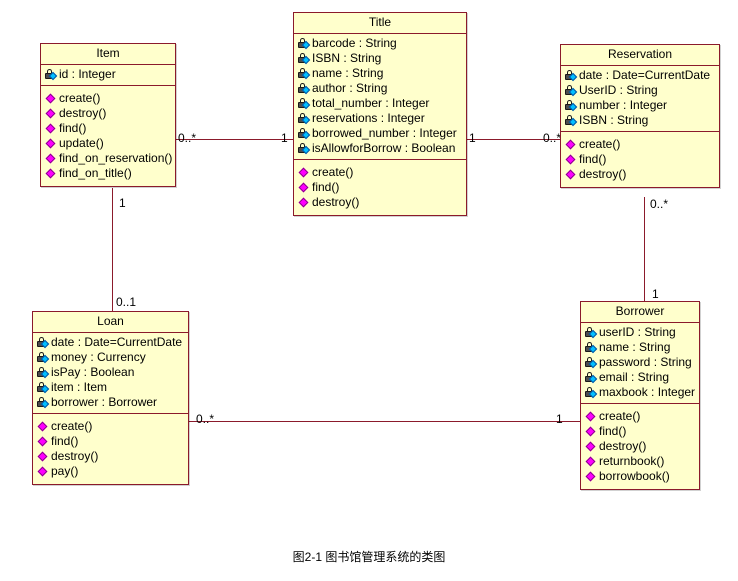 This screenshot has width=738, height=581. I want to click on attribute-label: money : Currency, so click(98, 357).